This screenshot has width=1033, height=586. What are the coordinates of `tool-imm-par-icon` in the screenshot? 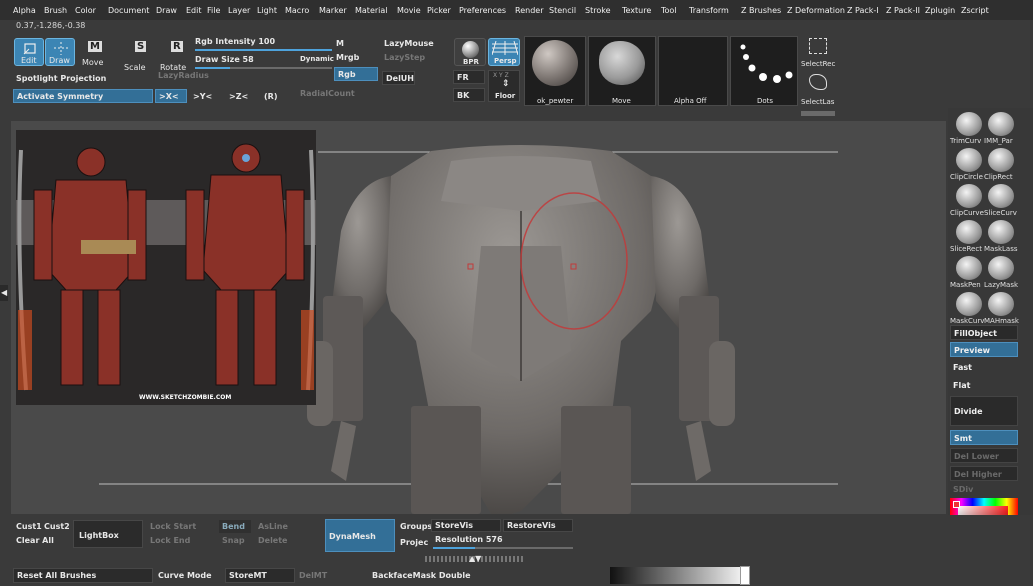 It's located at (1001, 124).